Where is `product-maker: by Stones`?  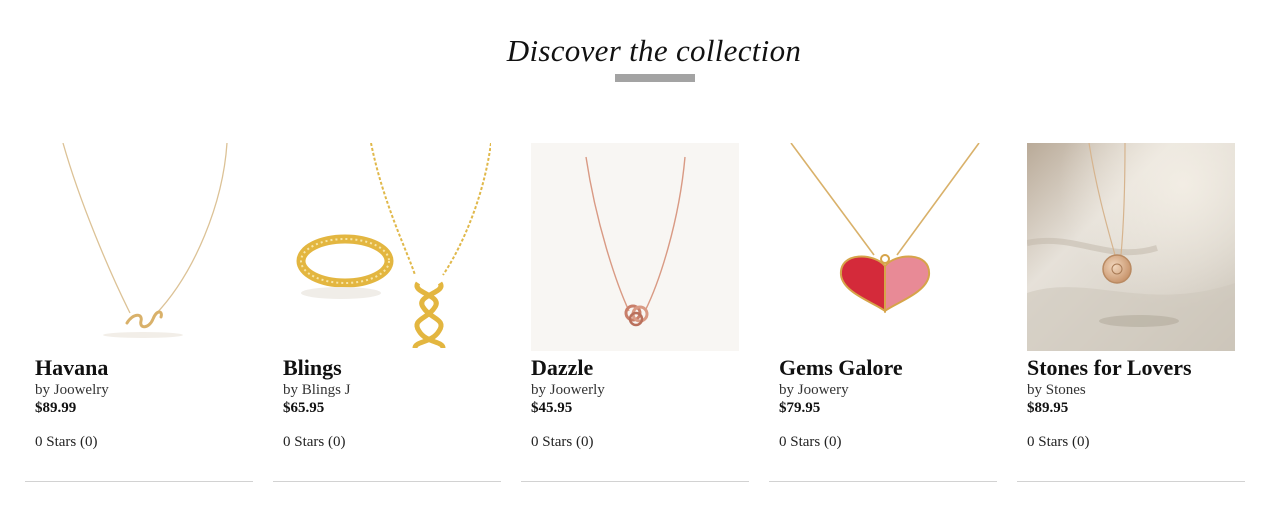 product-maker: by Stones is located at coordinates (1056, 390).